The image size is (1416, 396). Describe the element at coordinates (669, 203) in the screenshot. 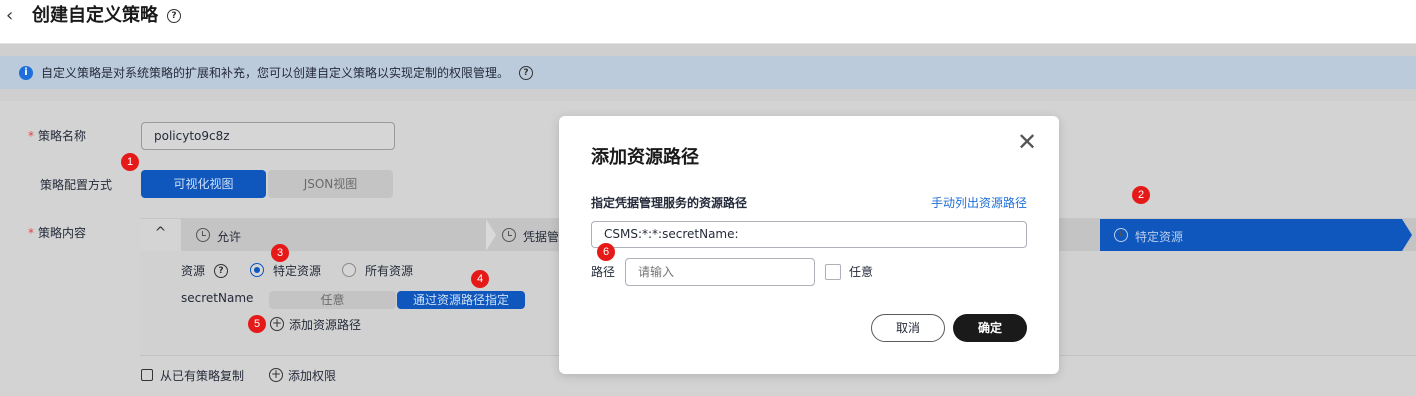

I see `dialog-subtitle: 指定凭据管理服务的资源路径` at that location.